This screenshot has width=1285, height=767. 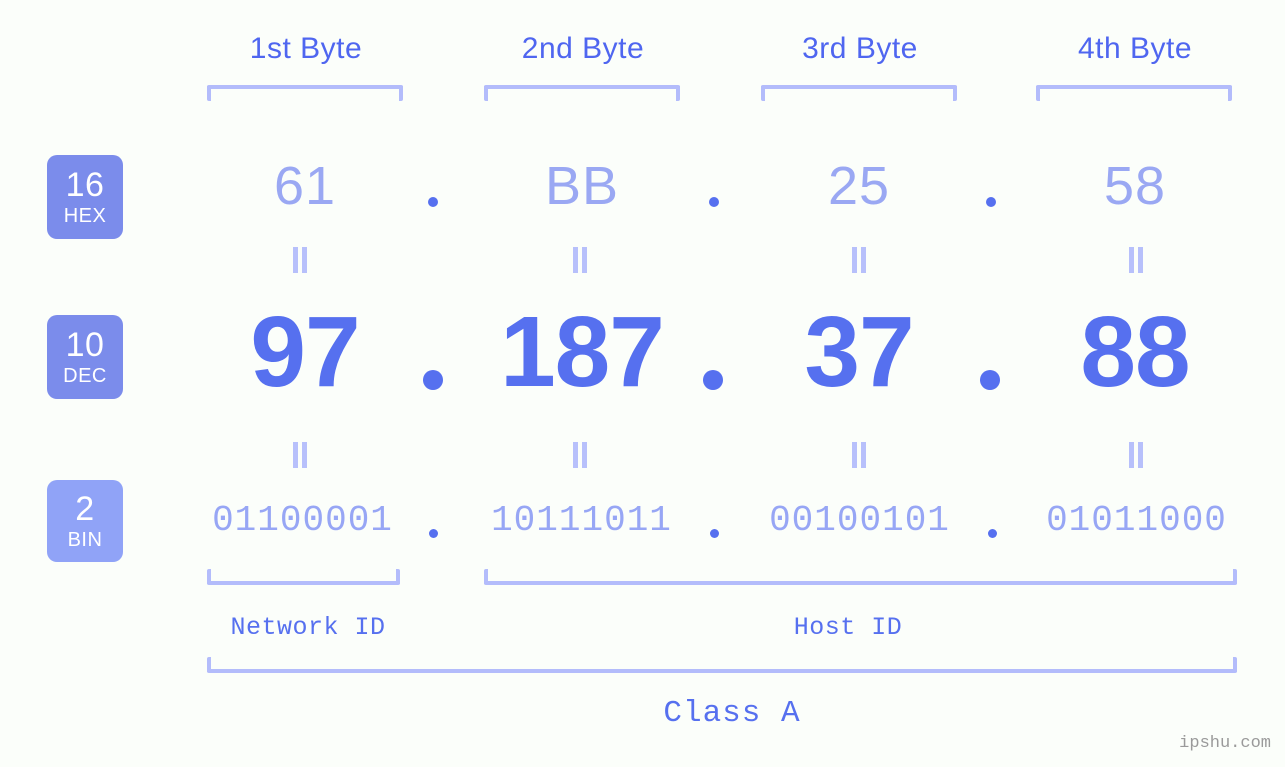 I want to click on bin-value-3: 00100101, so click(x=859, y=520).